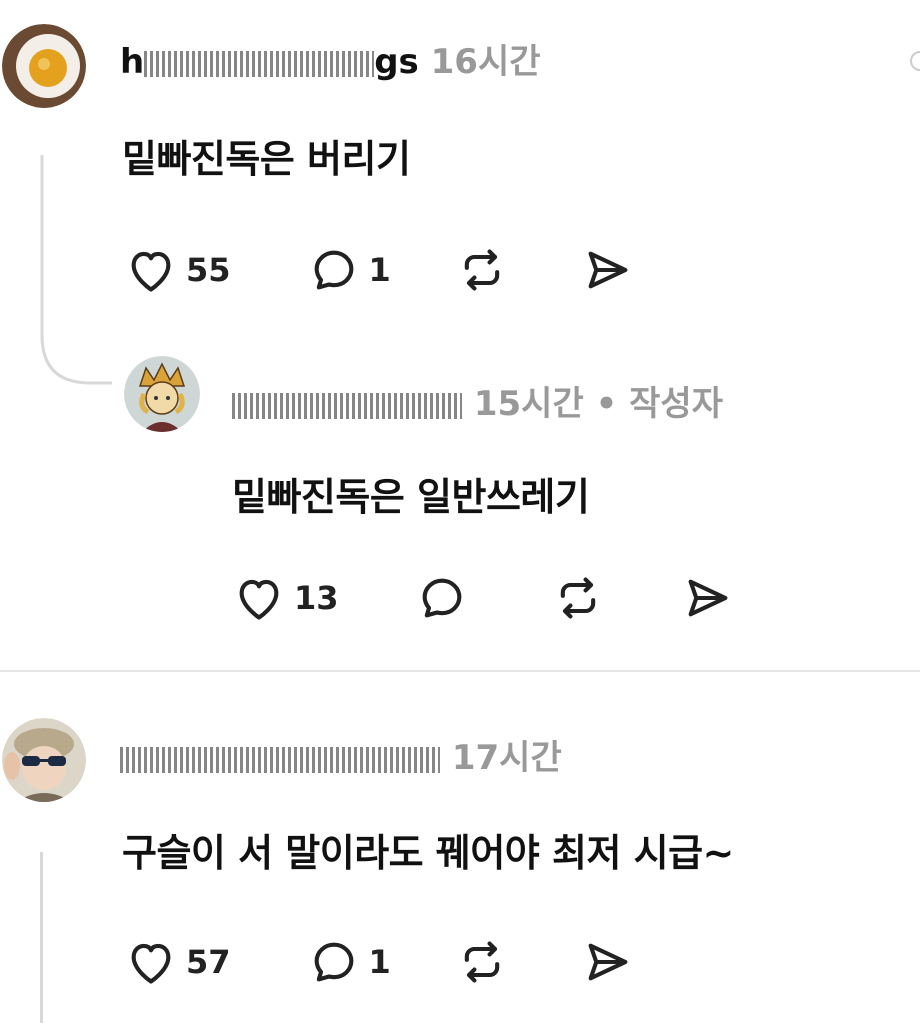 This screenshot has height=1023, width=920. I want to click on author-tag: • 작성자, so click(659, 404).